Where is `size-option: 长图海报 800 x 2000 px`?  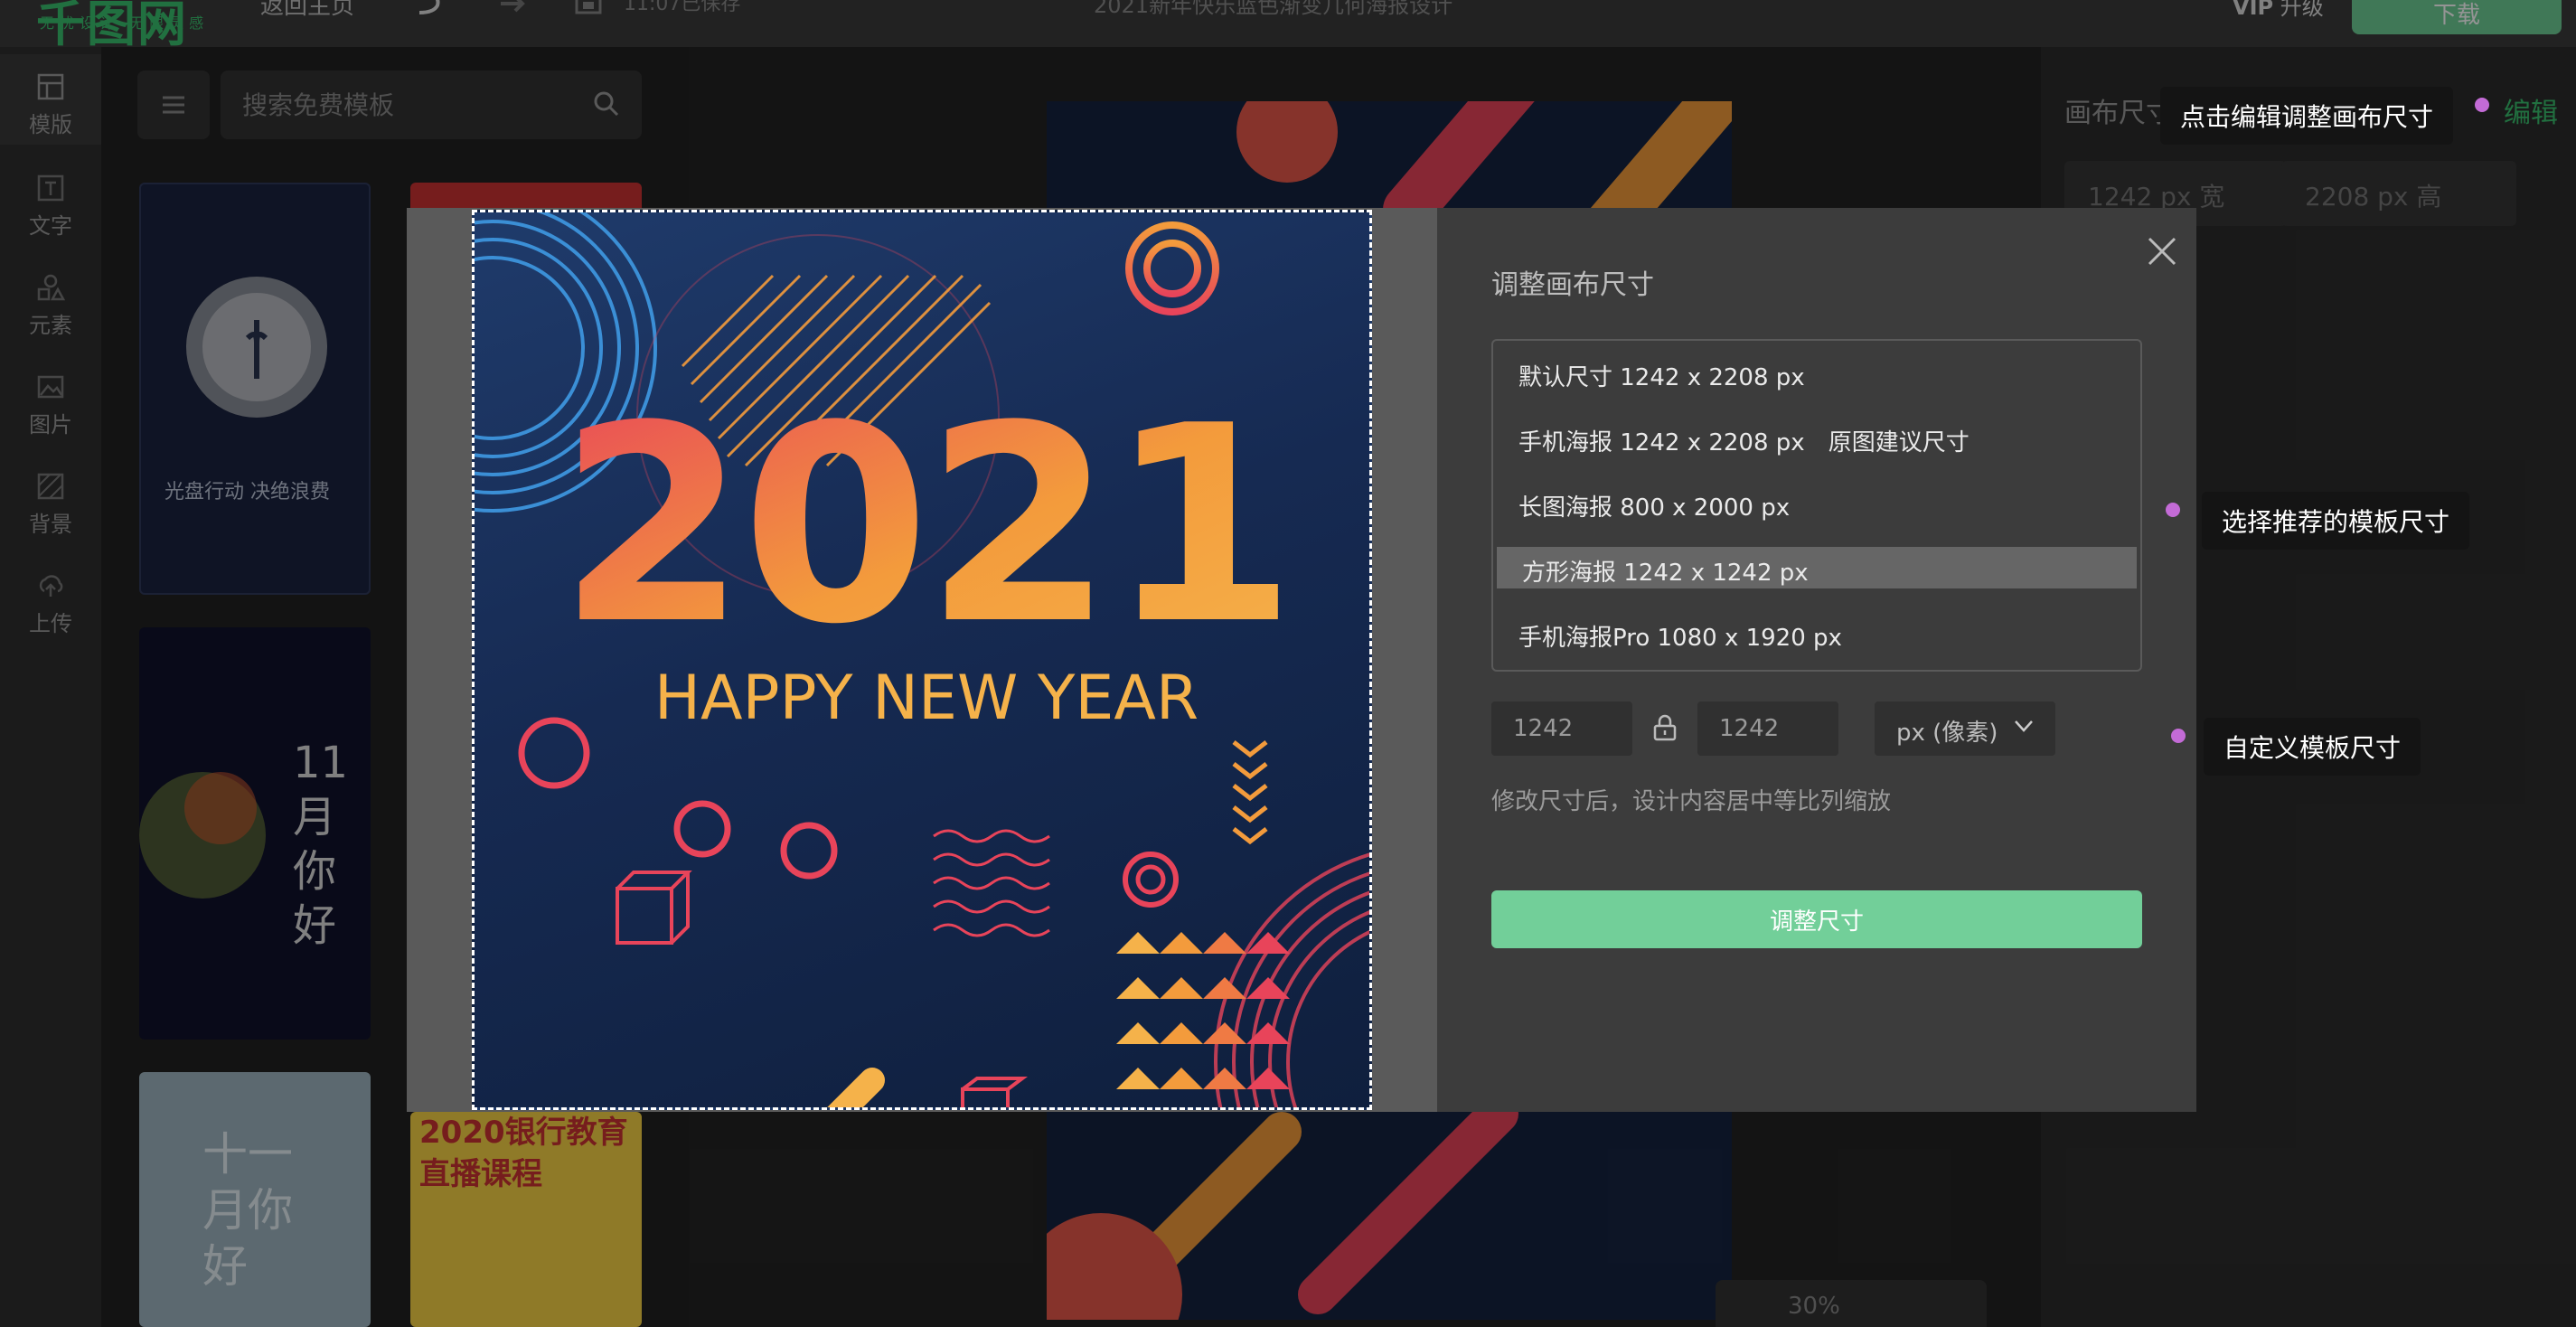 size-option: 长图海报 800 x 2000 px is located at coordinates (1817, 503).